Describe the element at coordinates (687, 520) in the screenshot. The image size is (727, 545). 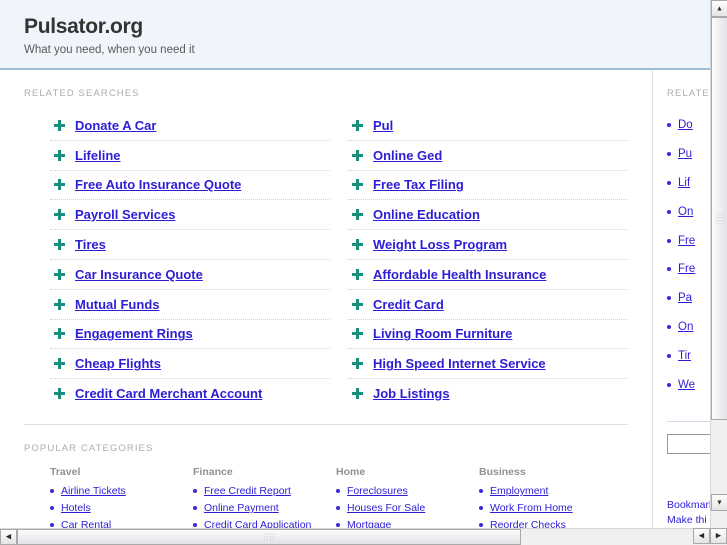
I see `make-homepage-link: Make thi` at that location.